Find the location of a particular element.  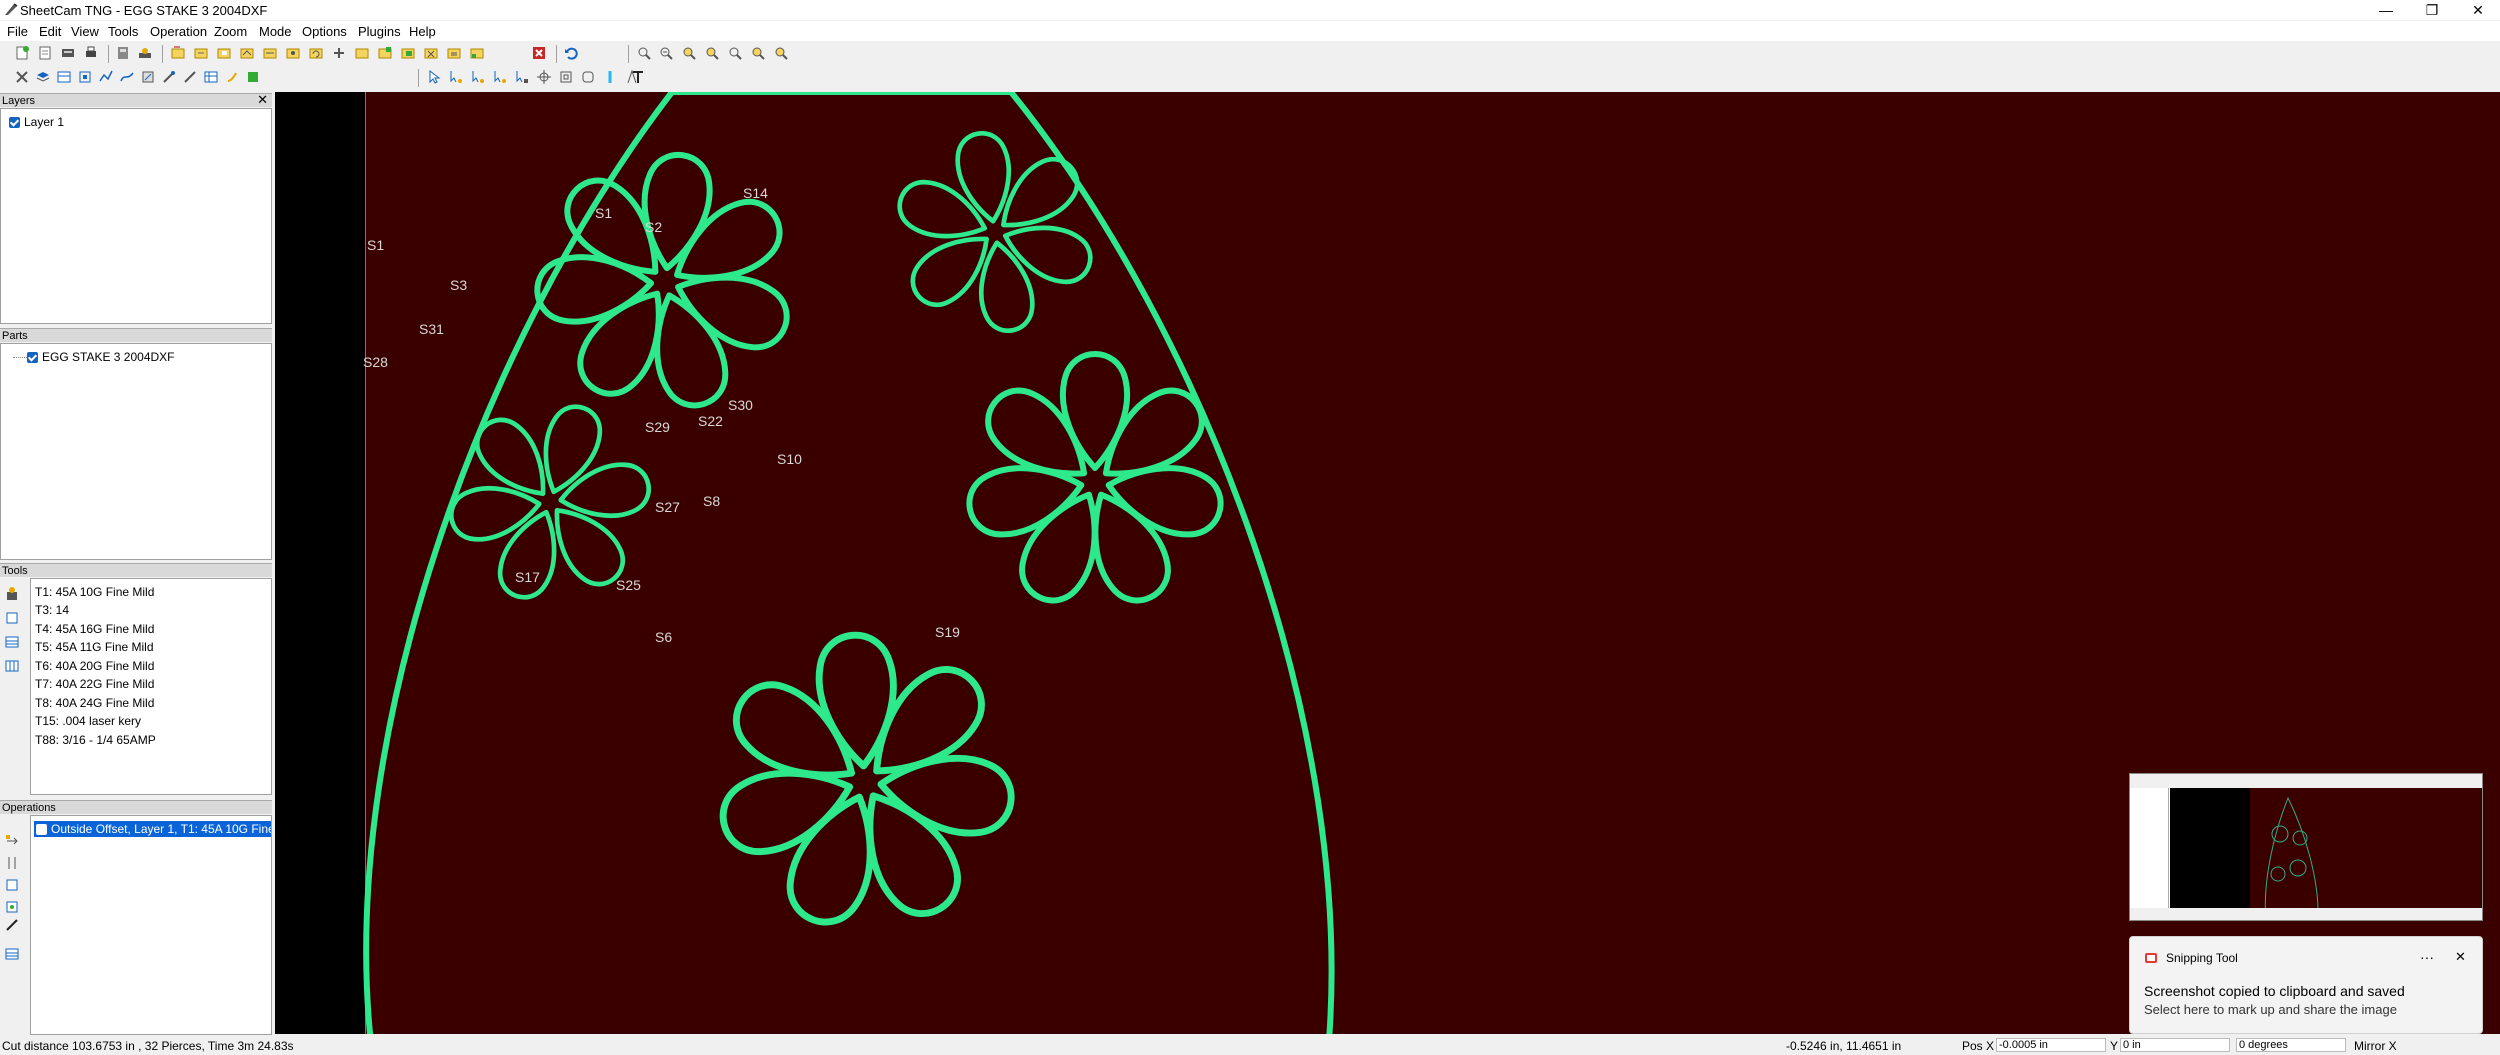

tapping-tool-icon is located at coordinates (169, 77).